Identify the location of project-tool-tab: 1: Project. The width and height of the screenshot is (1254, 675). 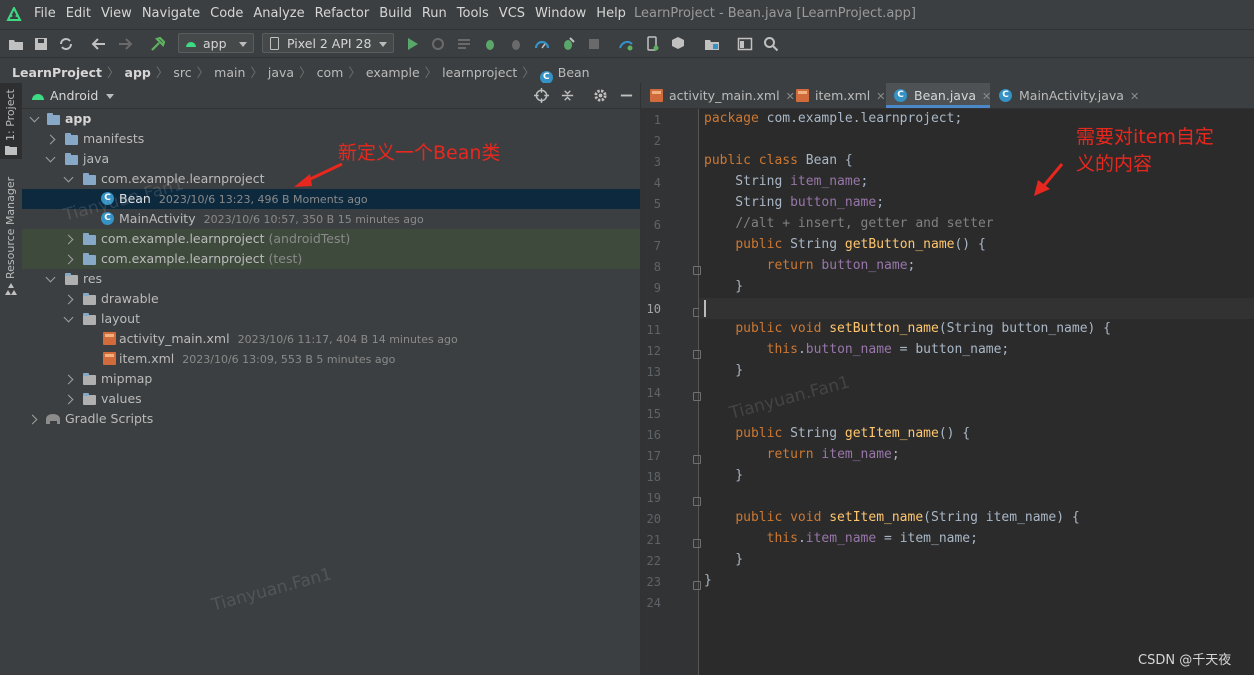
(11, 121).